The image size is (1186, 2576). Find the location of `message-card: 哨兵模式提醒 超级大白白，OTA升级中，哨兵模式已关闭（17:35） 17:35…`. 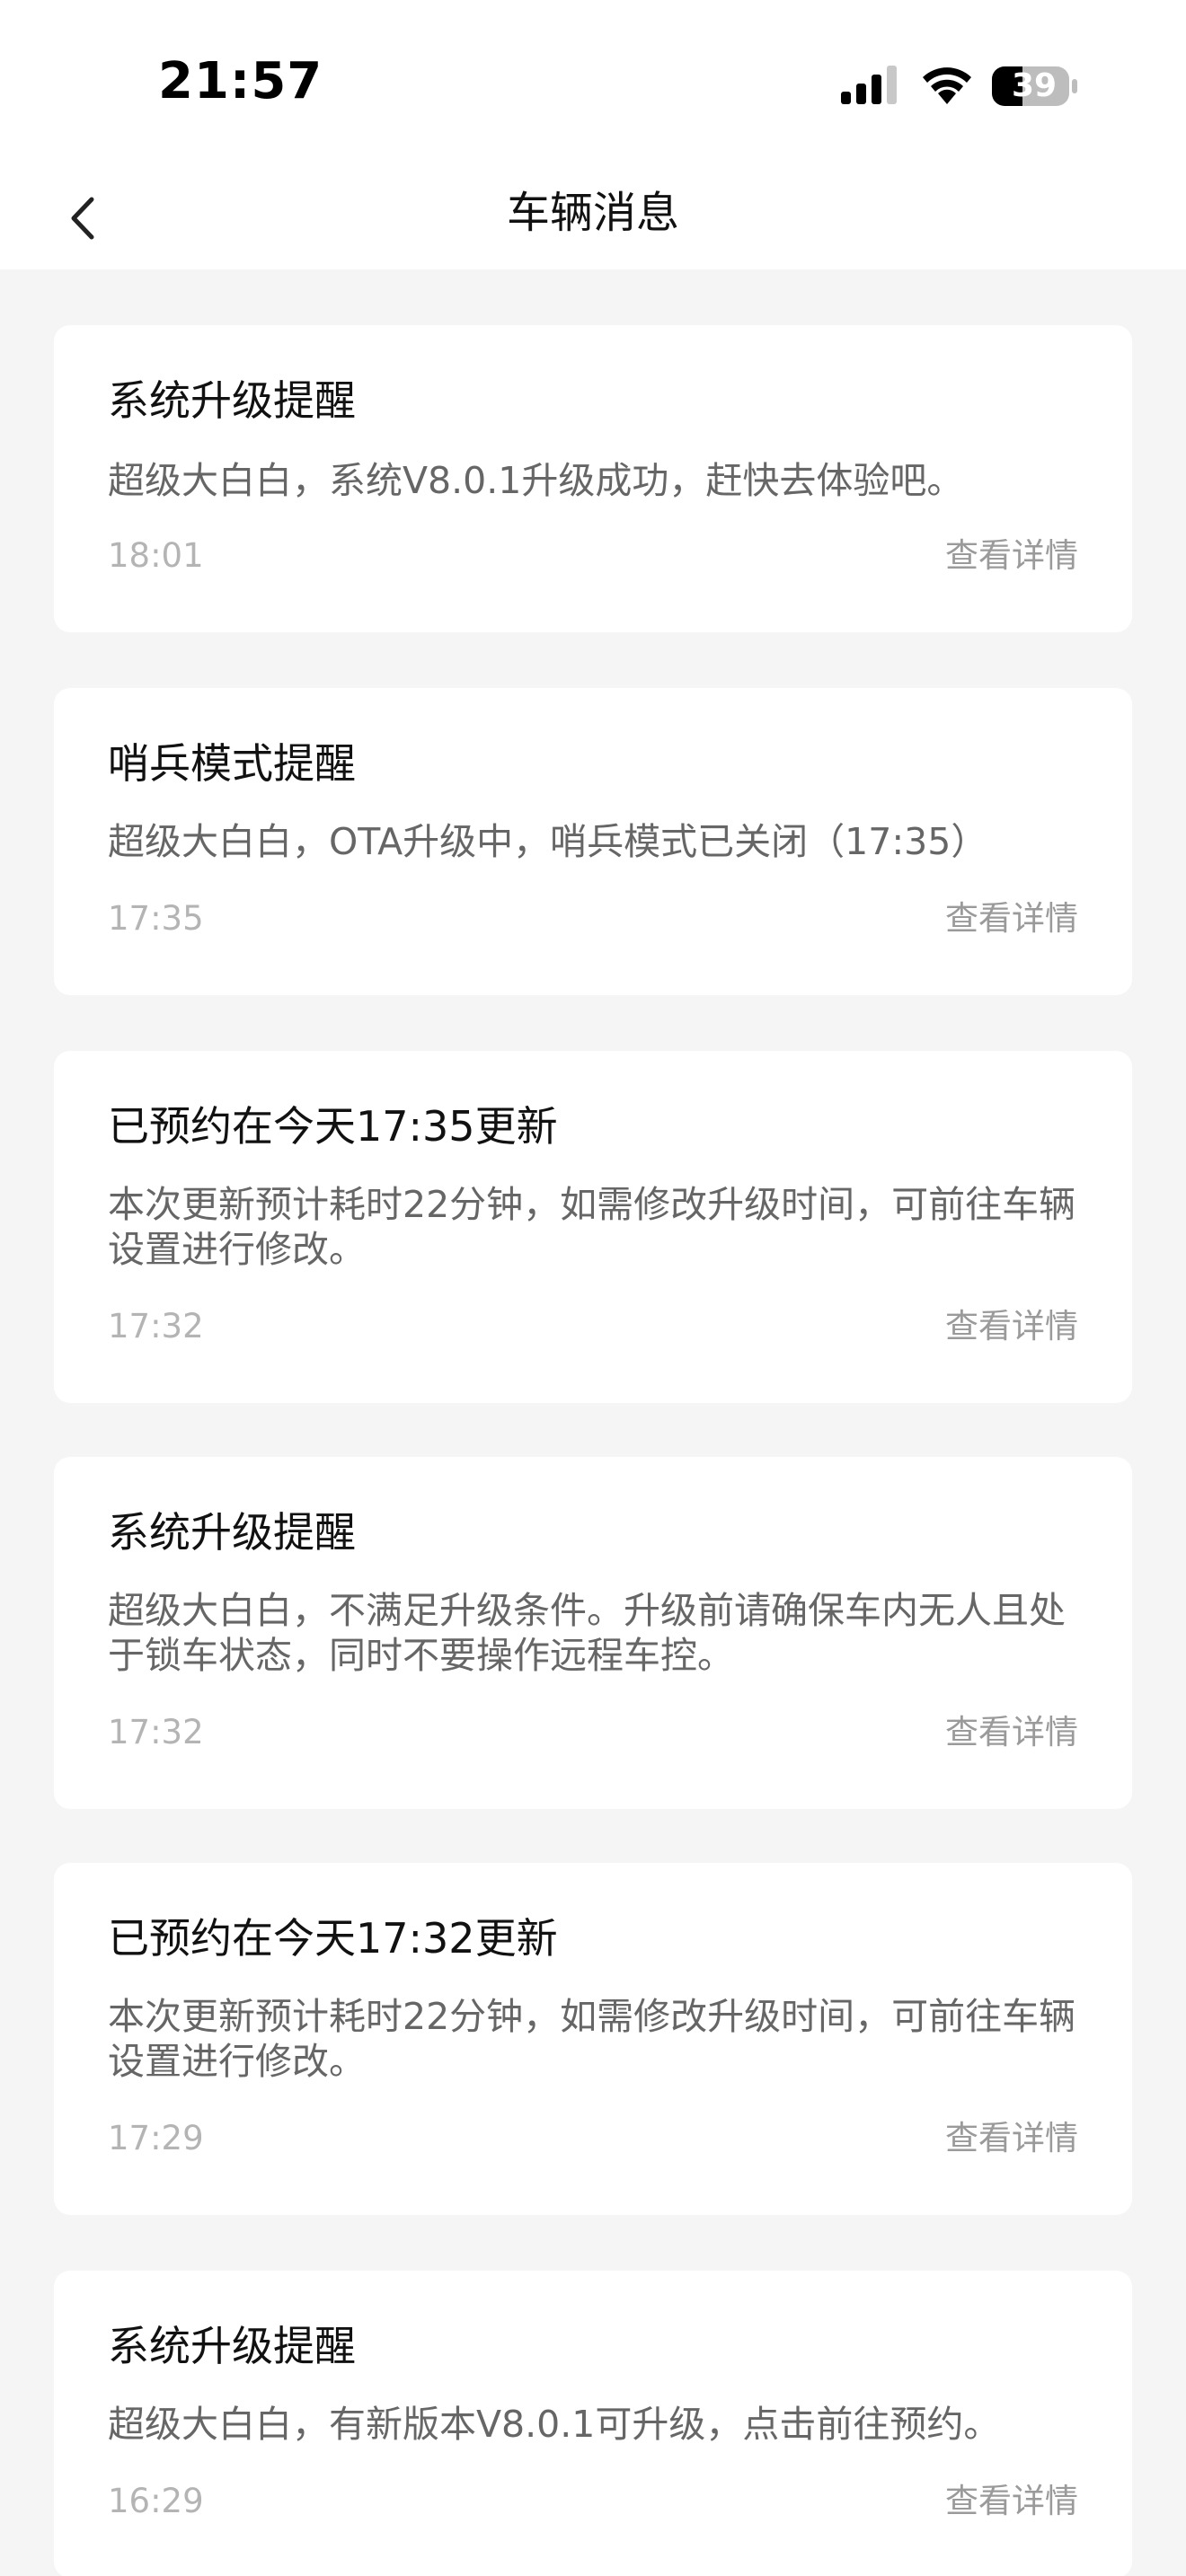

message-card: 哨兵模式提醒 超级大白白，OTA升级中，哨兵模式已关闭（17:35） 17:35… is located at coordinates (593, 841).